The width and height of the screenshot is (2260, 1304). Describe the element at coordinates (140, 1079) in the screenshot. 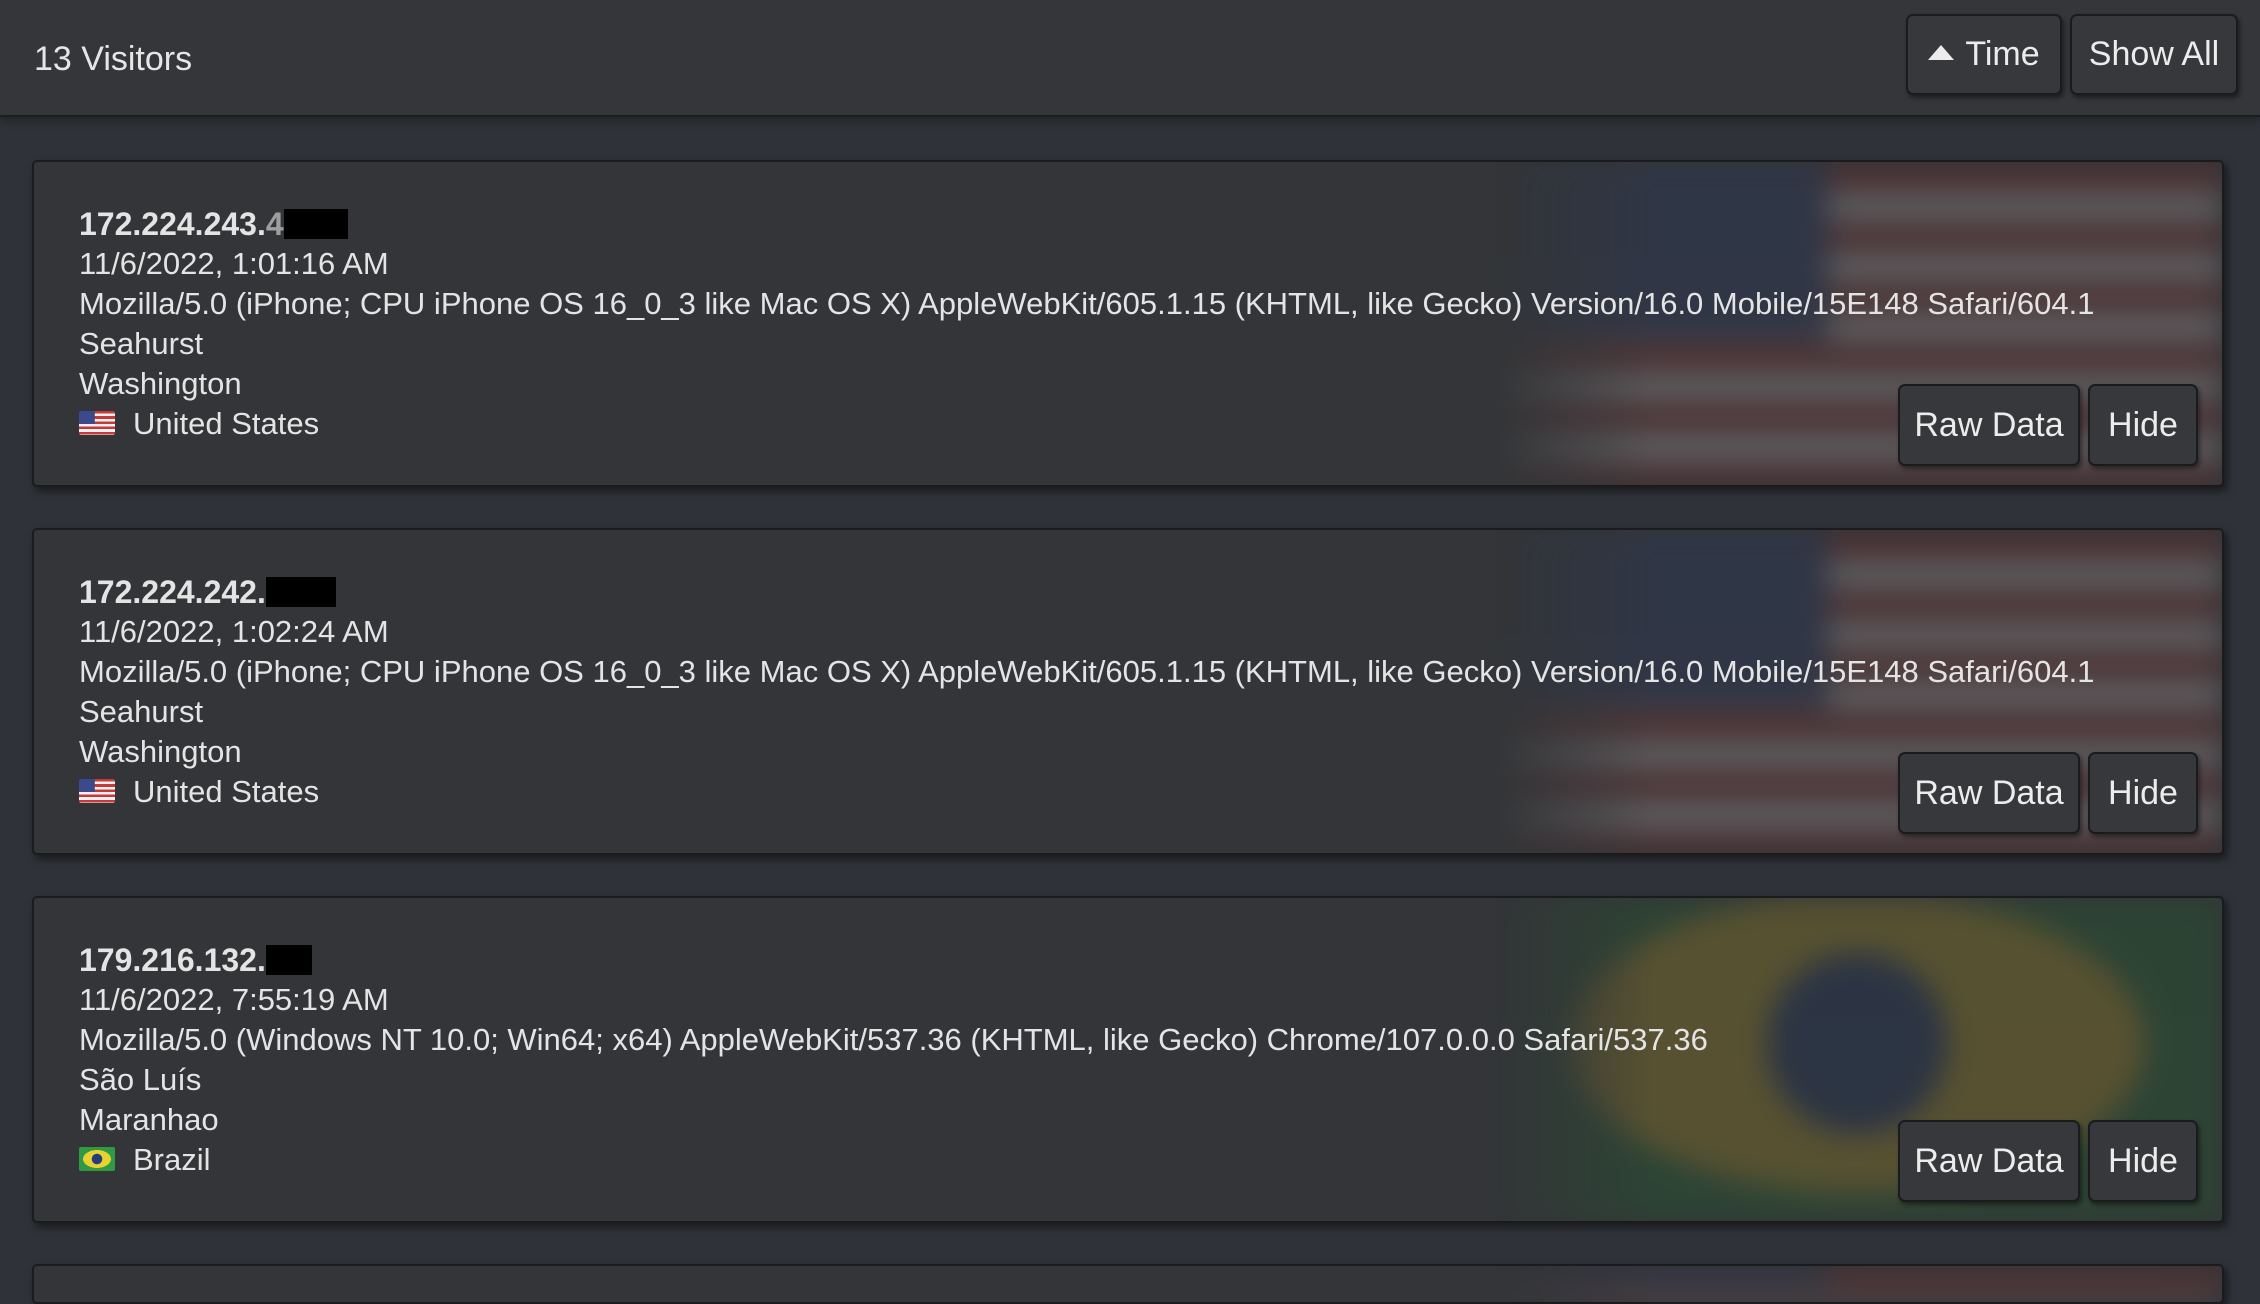

I see `visitor-city: São Luís` at that location.